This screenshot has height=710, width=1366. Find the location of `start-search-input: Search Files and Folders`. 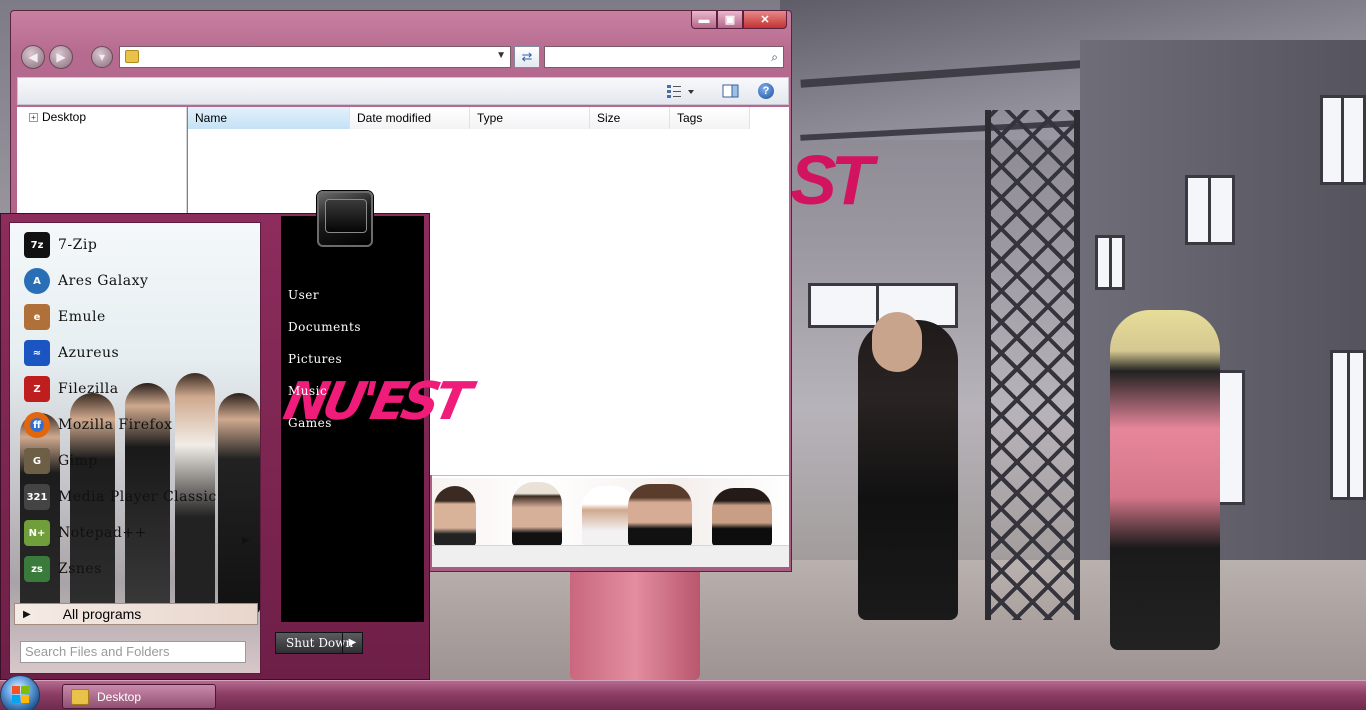

start-search-input: Search Files and Folders is located at coordinates (133, 652).